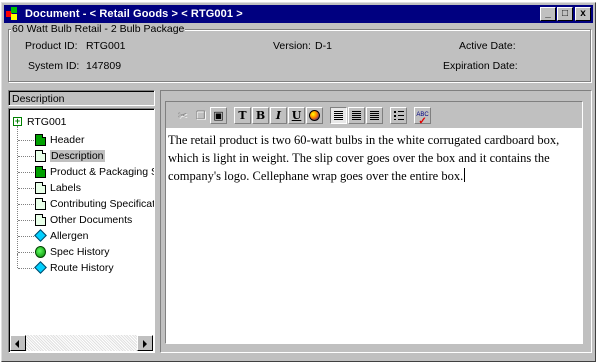 This screenshot has height=362, width=600. I want to click on tree-item-label: Labels, so click(65, 188).